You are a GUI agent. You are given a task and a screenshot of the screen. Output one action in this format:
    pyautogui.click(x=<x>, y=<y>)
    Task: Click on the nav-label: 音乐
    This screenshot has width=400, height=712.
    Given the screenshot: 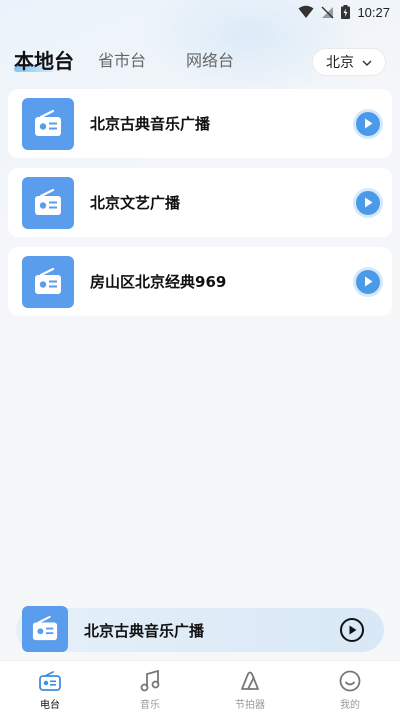 What is the action you would take?
    pyautogui.click(x=150, y=705)
    